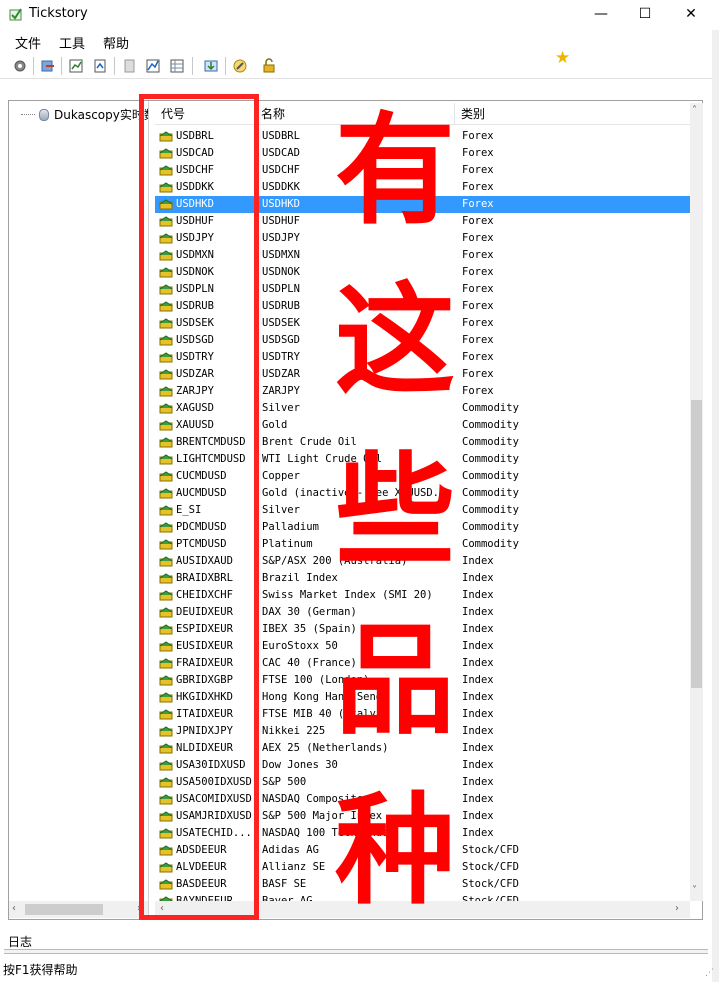  Describe the element at coordinates (497, 65) in the screenshot. I see `toolbar-search-box` at that location.